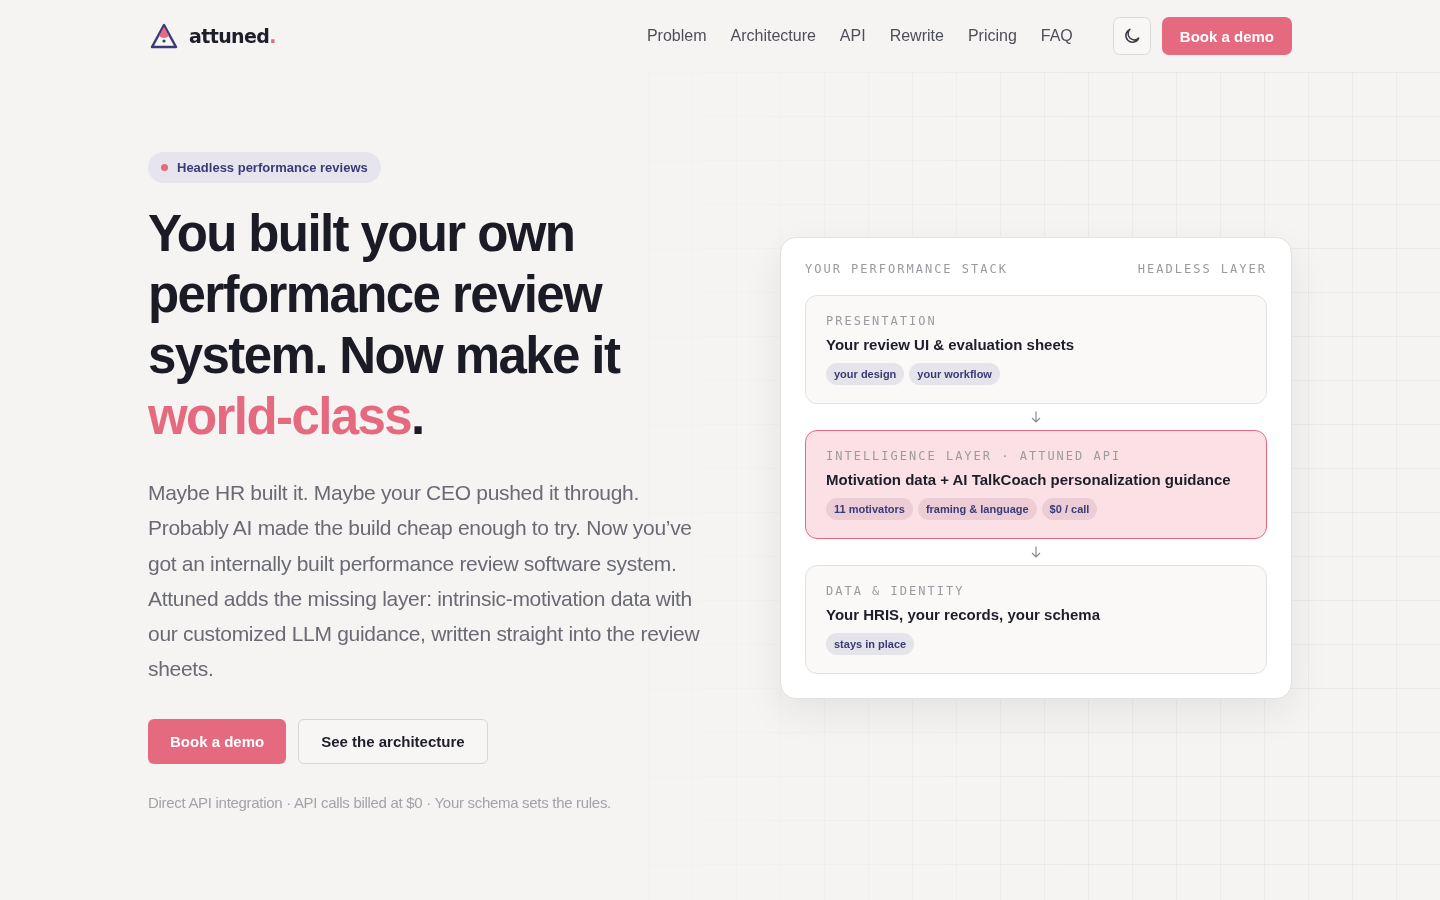  What do you see at coordinates (164, 36) in the screenshot?
I see `logo-icon` at bounding box center [164, 36].